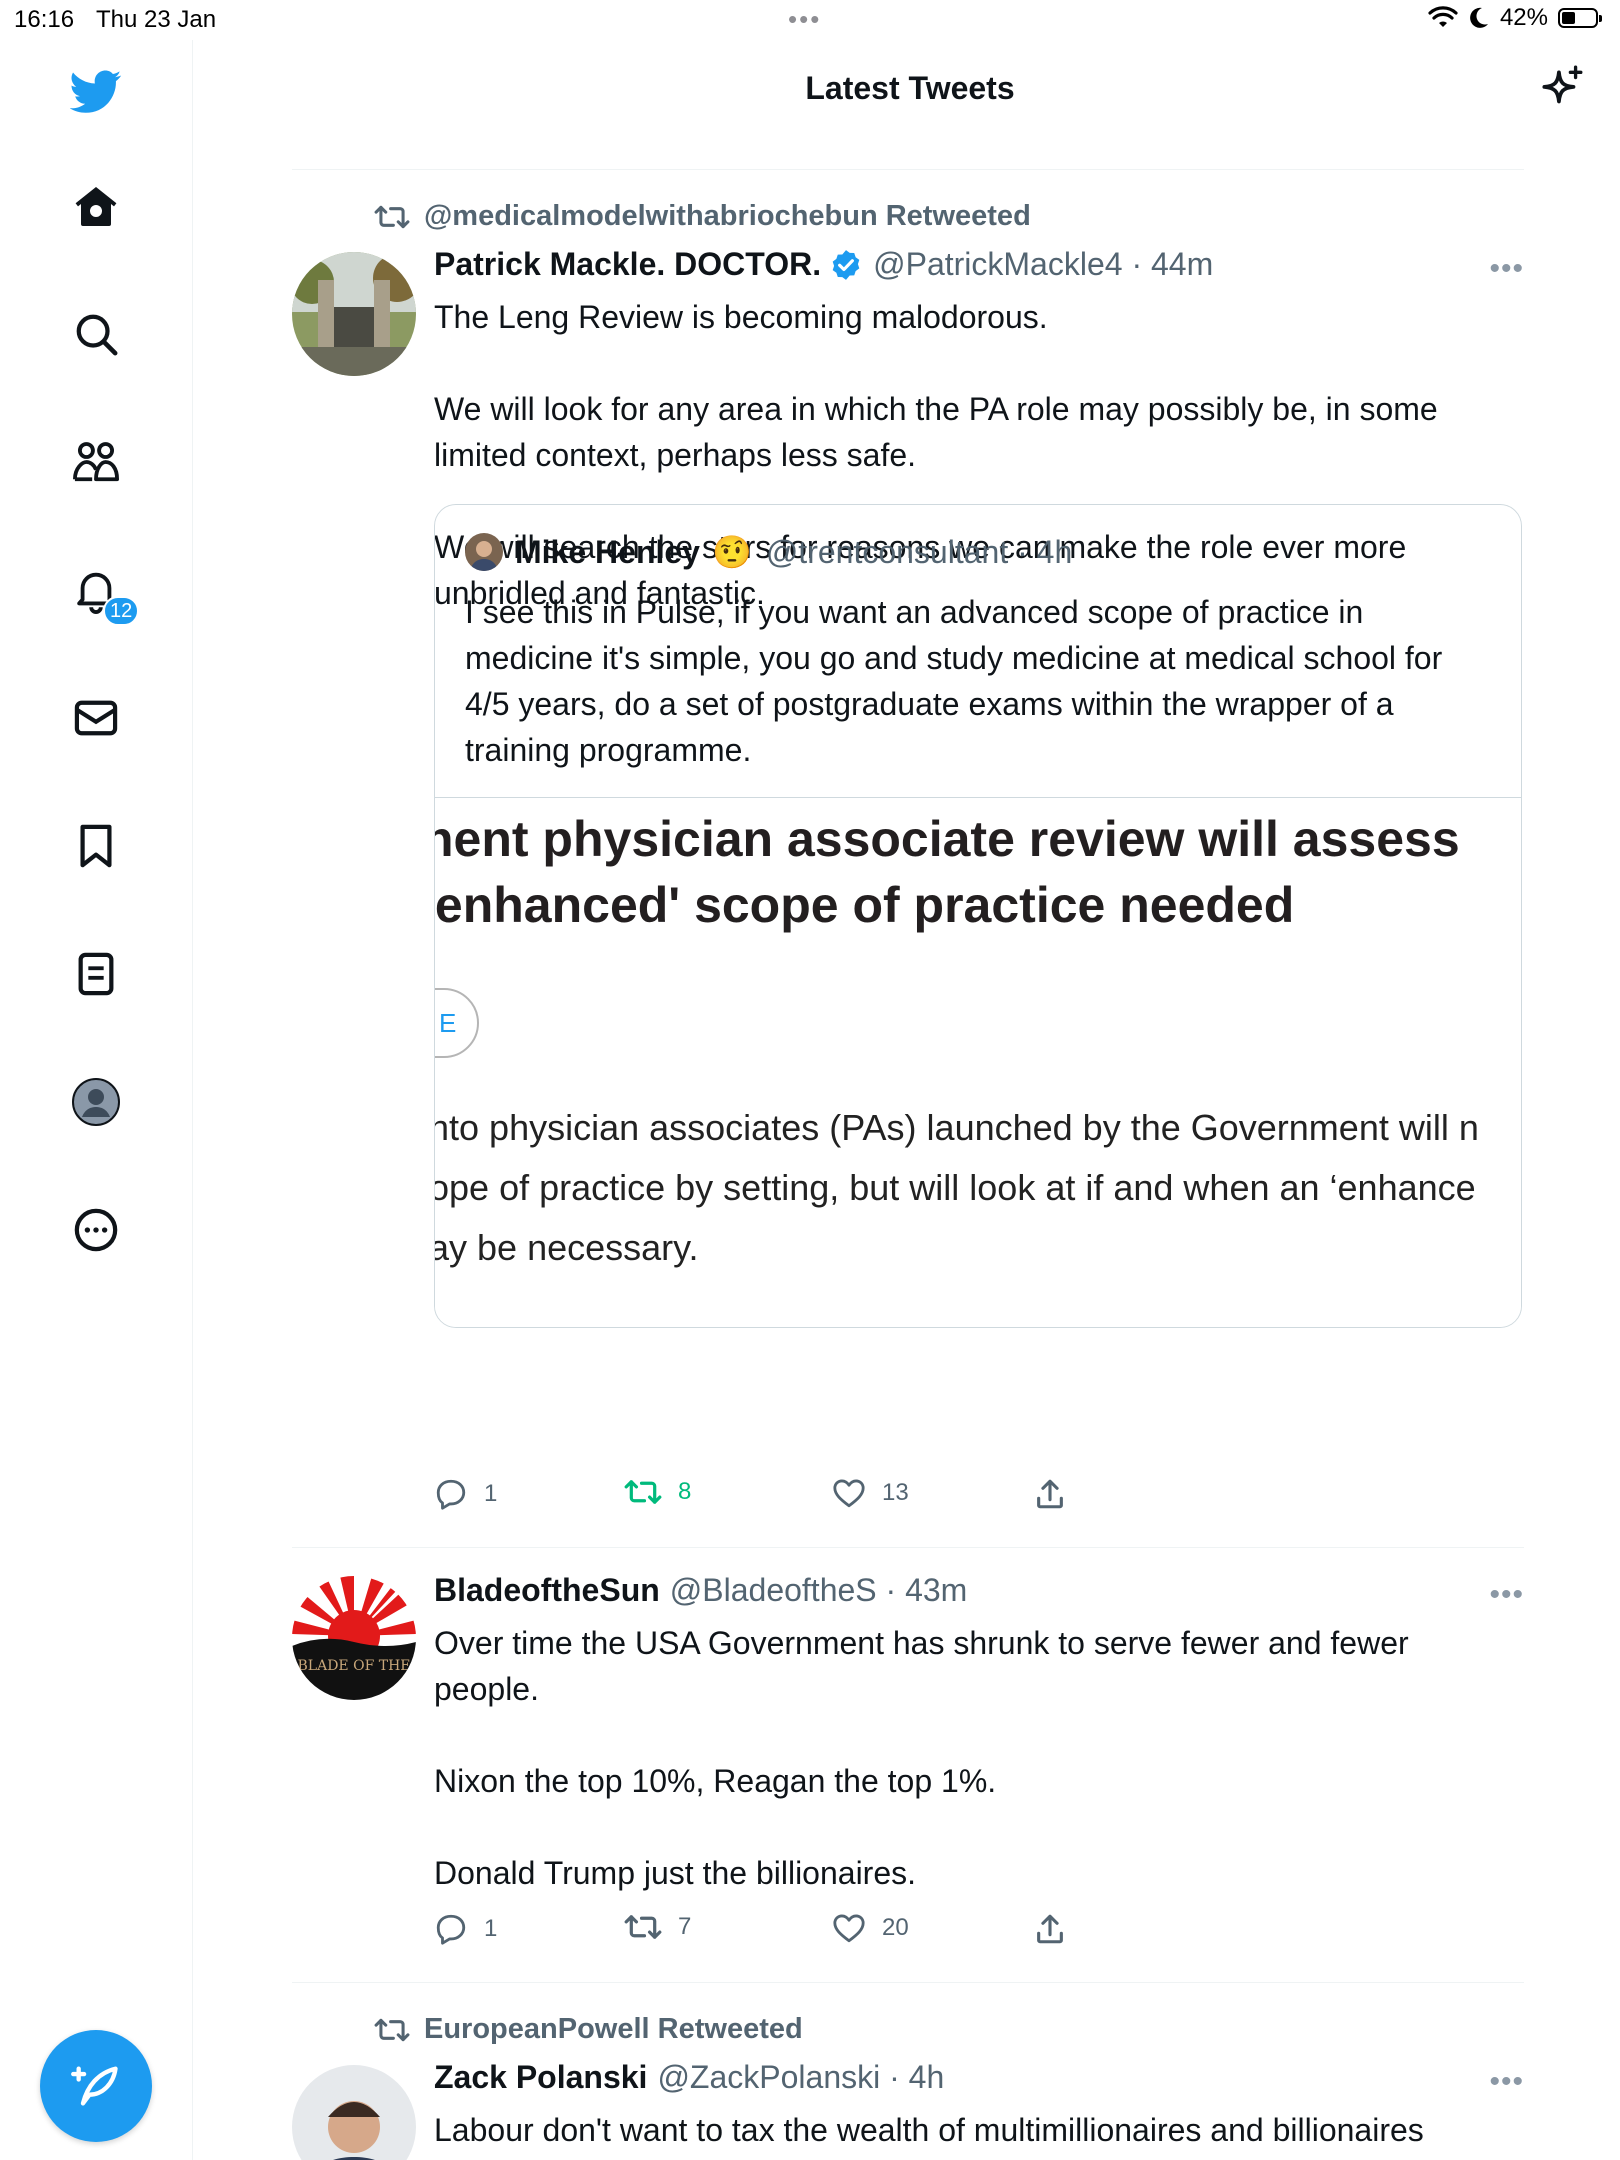 Image resolution: width=1620 pixels, height=2160 pixels. I want to click on battery-icon, so click(1580, 18).